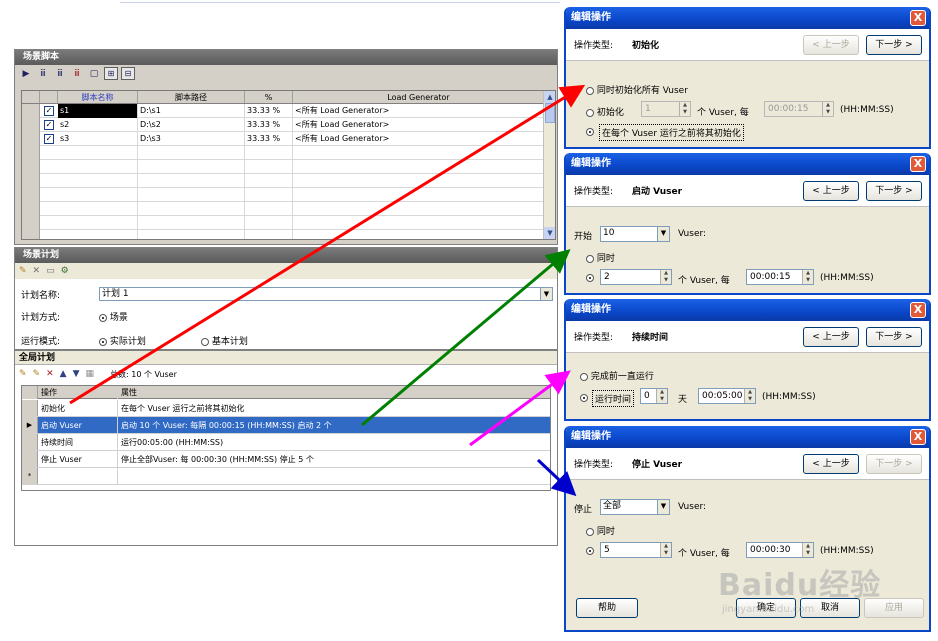 The image size is (938, 641). What do you see at coordinates (590, 278) in the screenshot?
I see `start-rampup-option` at bounding box center [590, 278].